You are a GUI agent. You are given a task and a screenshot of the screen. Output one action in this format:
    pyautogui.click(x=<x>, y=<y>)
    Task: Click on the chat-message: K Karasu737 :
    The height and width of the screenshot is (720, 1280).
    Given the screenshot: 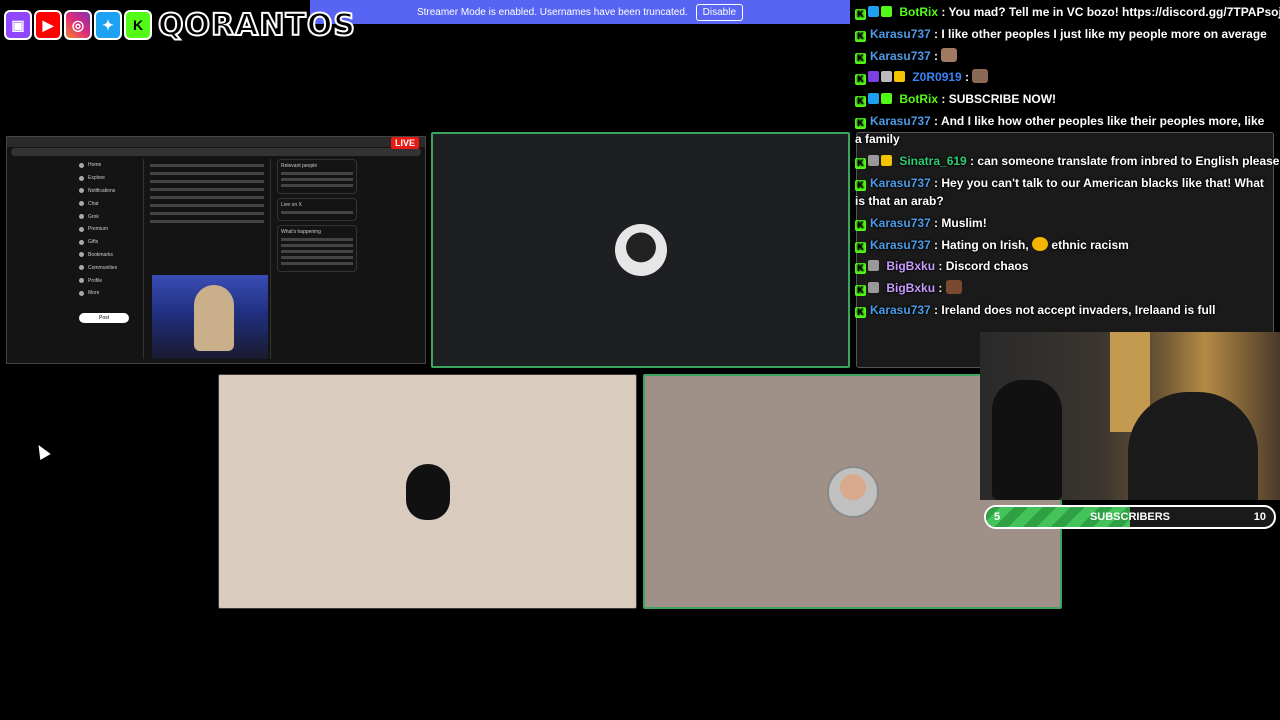 What is the action you would take?
    pyautogui.click(x=1063, y=56)
    